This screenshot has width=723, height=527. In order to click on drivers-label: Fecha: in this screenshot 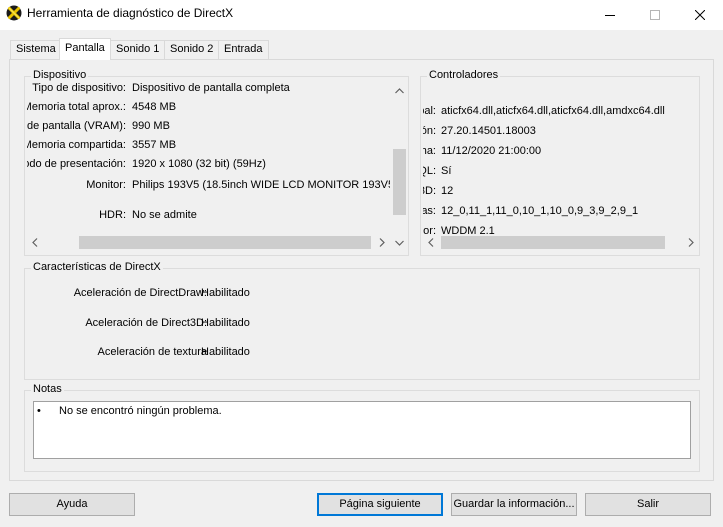, I will do `click(429, 151)`.